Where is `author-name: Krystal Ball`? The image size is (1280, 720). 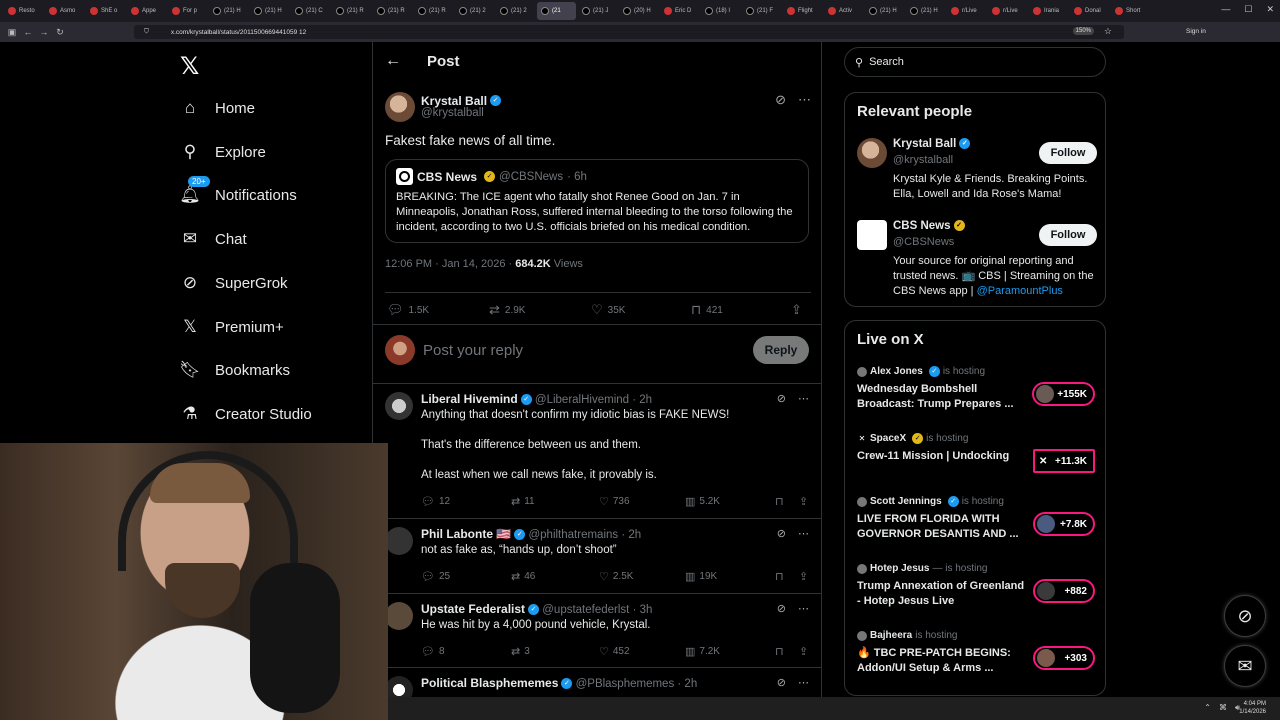
author-name: Krystal Ball is located at coordinates (454, 101).